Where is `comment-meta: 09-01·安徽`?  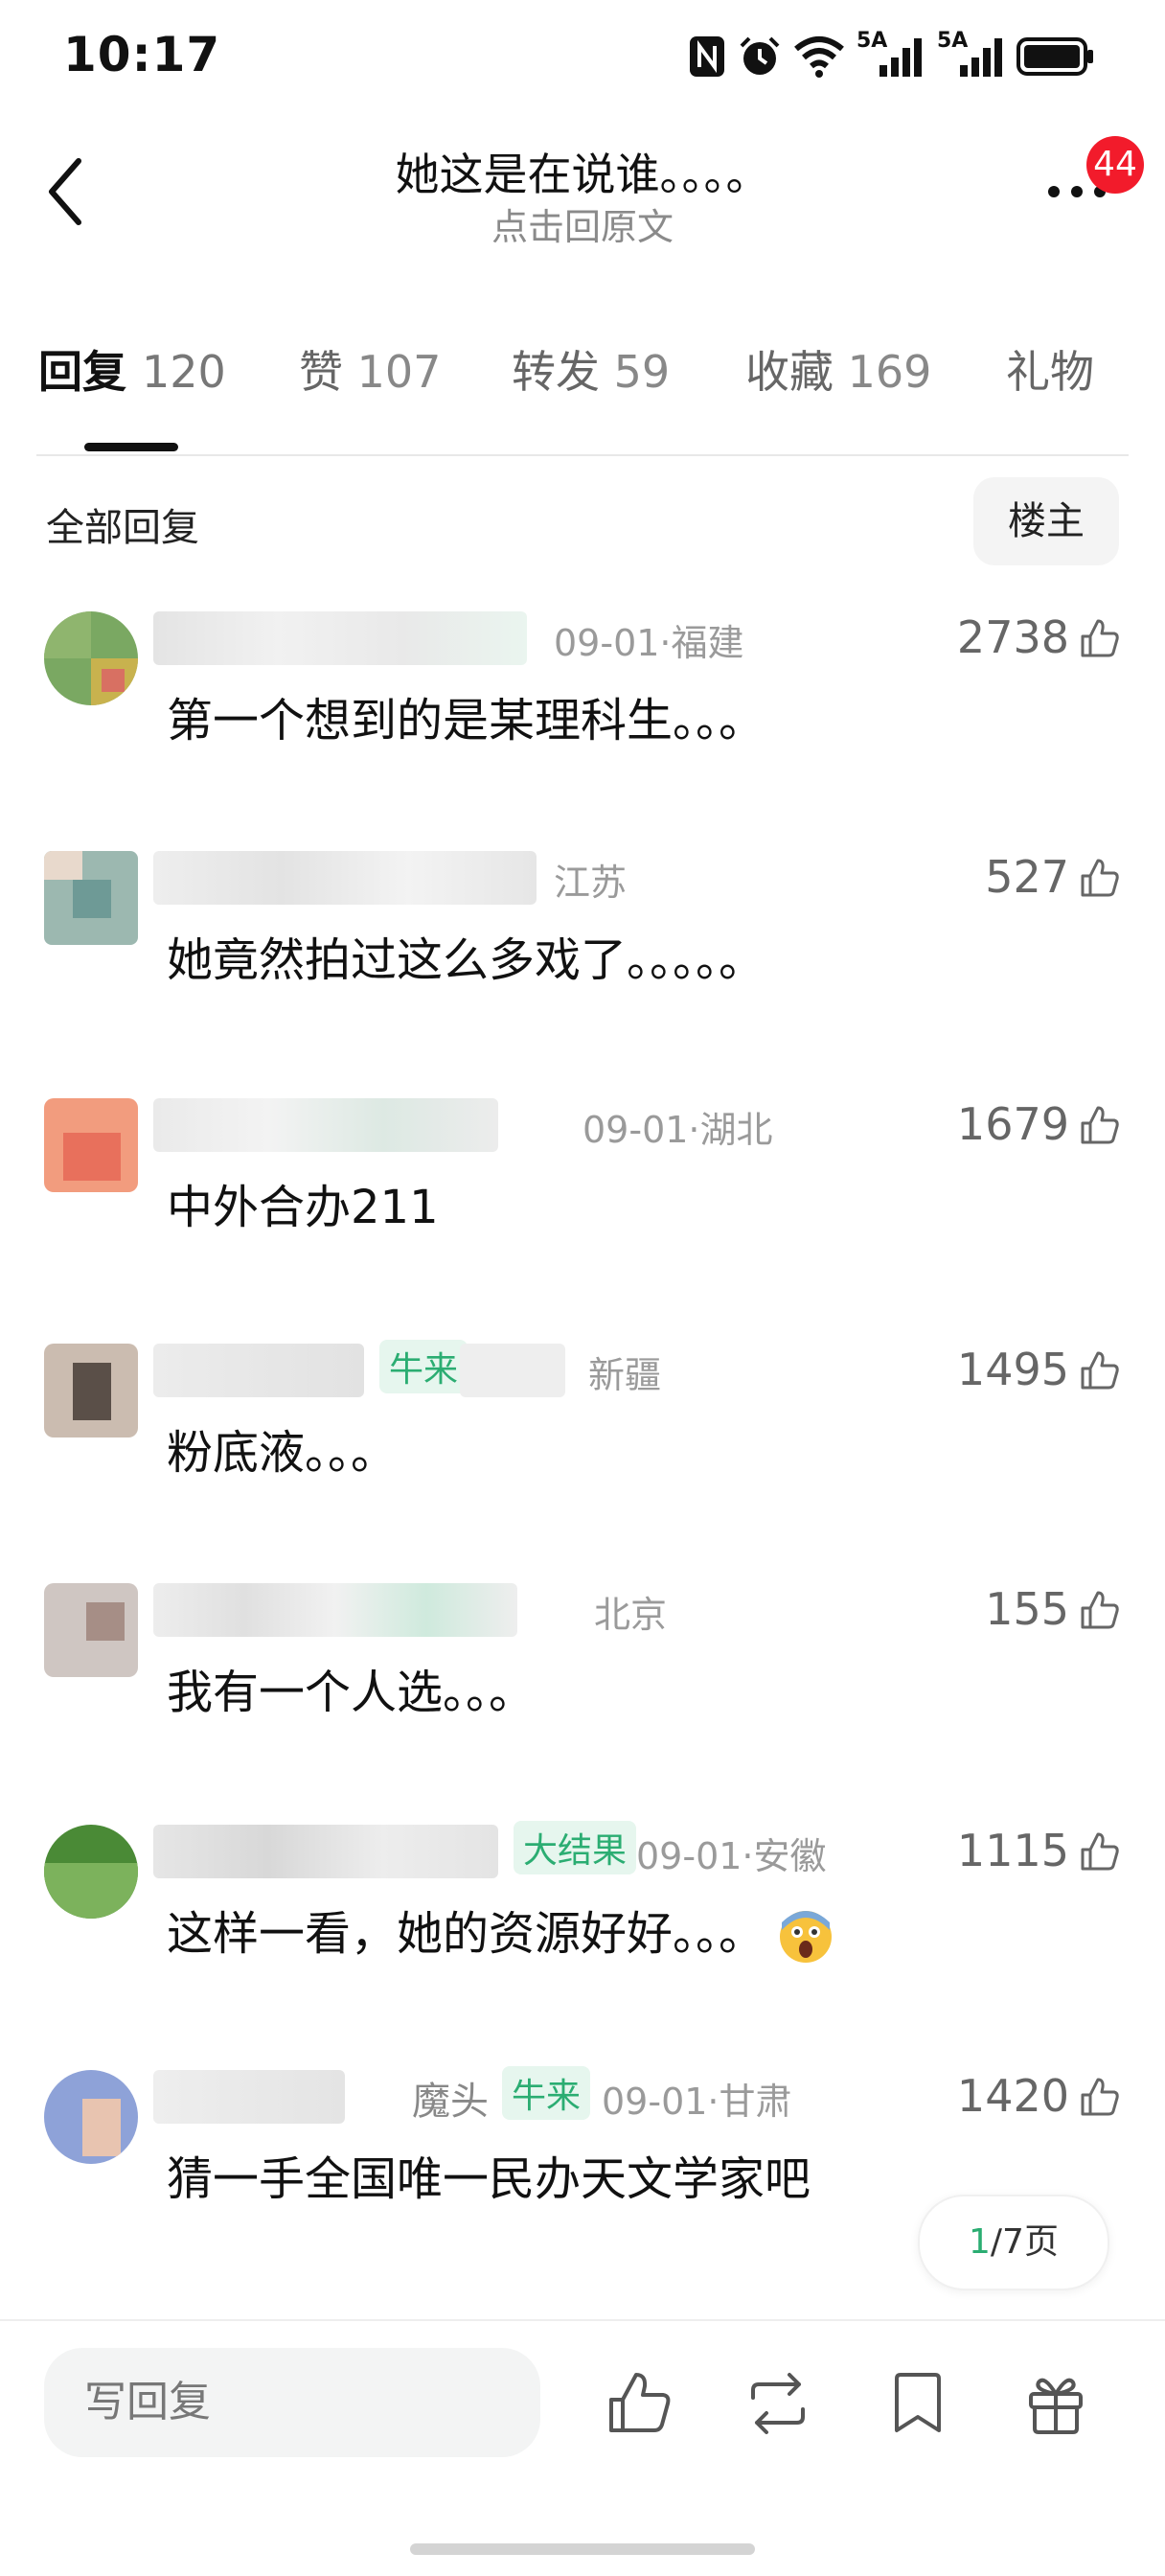 comment-meta: 09-01·安徽 is located at coordinates (731, 1856).